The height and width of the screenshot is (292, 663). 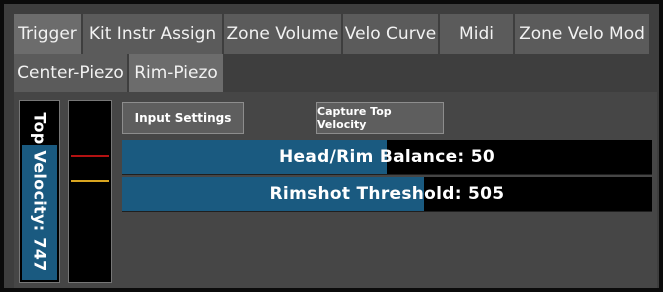 I want to click on meter-marker-yellow, so click(x=90, y=181).